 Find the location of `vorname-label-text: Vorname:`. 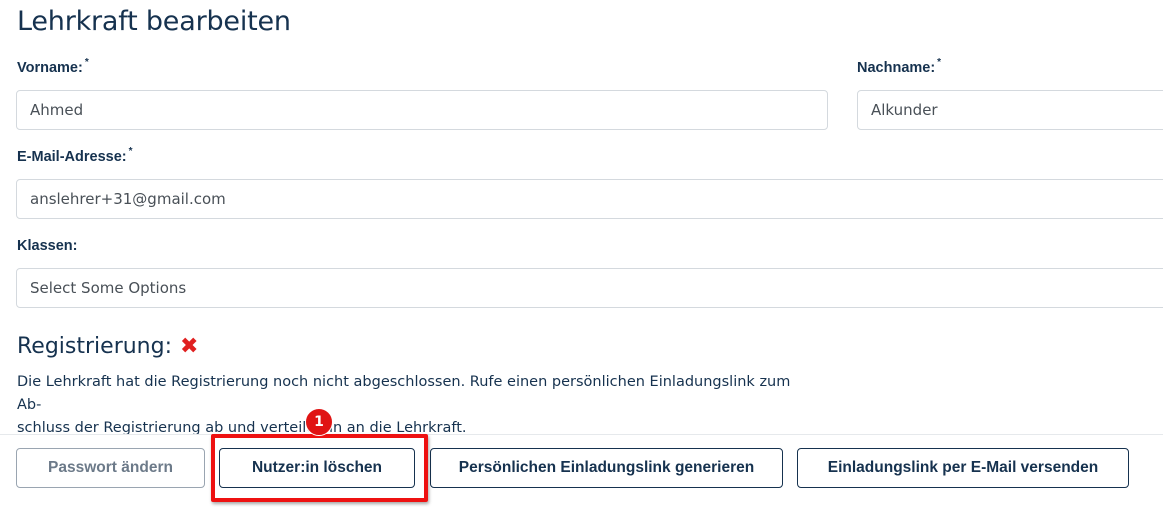

vorname-label-text: Vorname: is located at coordinates (50, 68).